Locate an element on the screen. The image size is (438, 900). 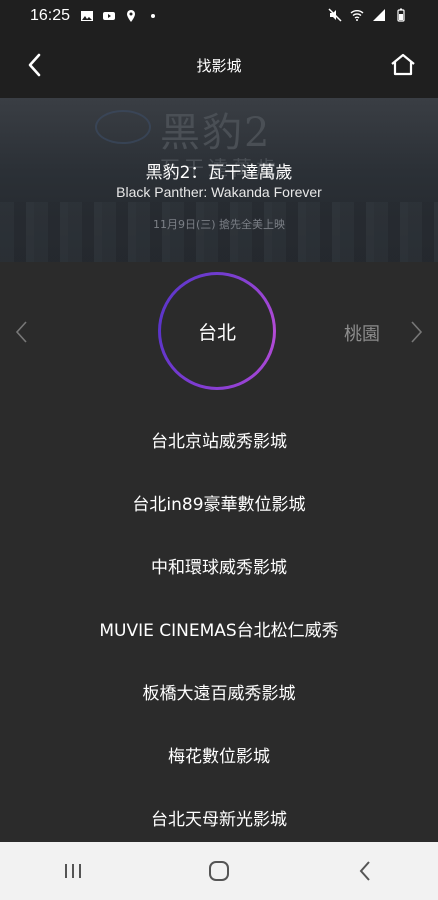
theater-list-item: 梅花數位影城 is located at coordinates (219, 754).